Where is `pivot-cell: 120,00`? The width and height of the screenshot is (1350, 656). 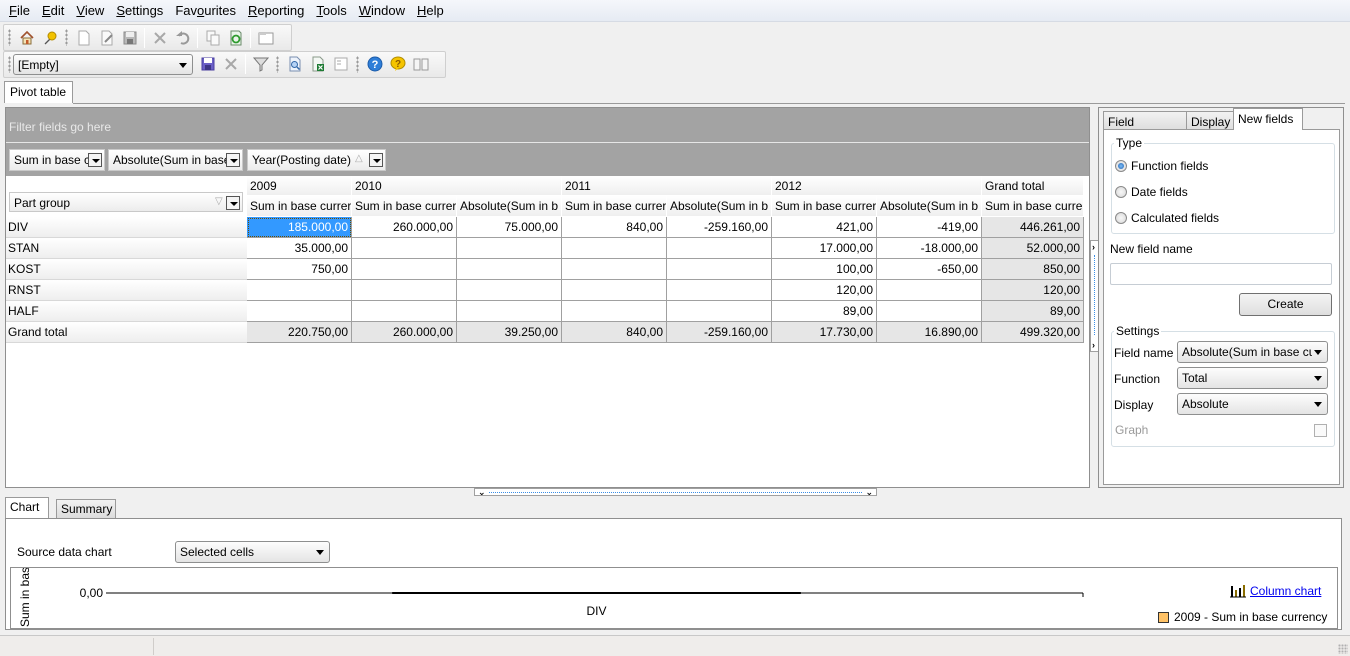
pivot-cell: 120,00 is located at coordinates (1033, 290).